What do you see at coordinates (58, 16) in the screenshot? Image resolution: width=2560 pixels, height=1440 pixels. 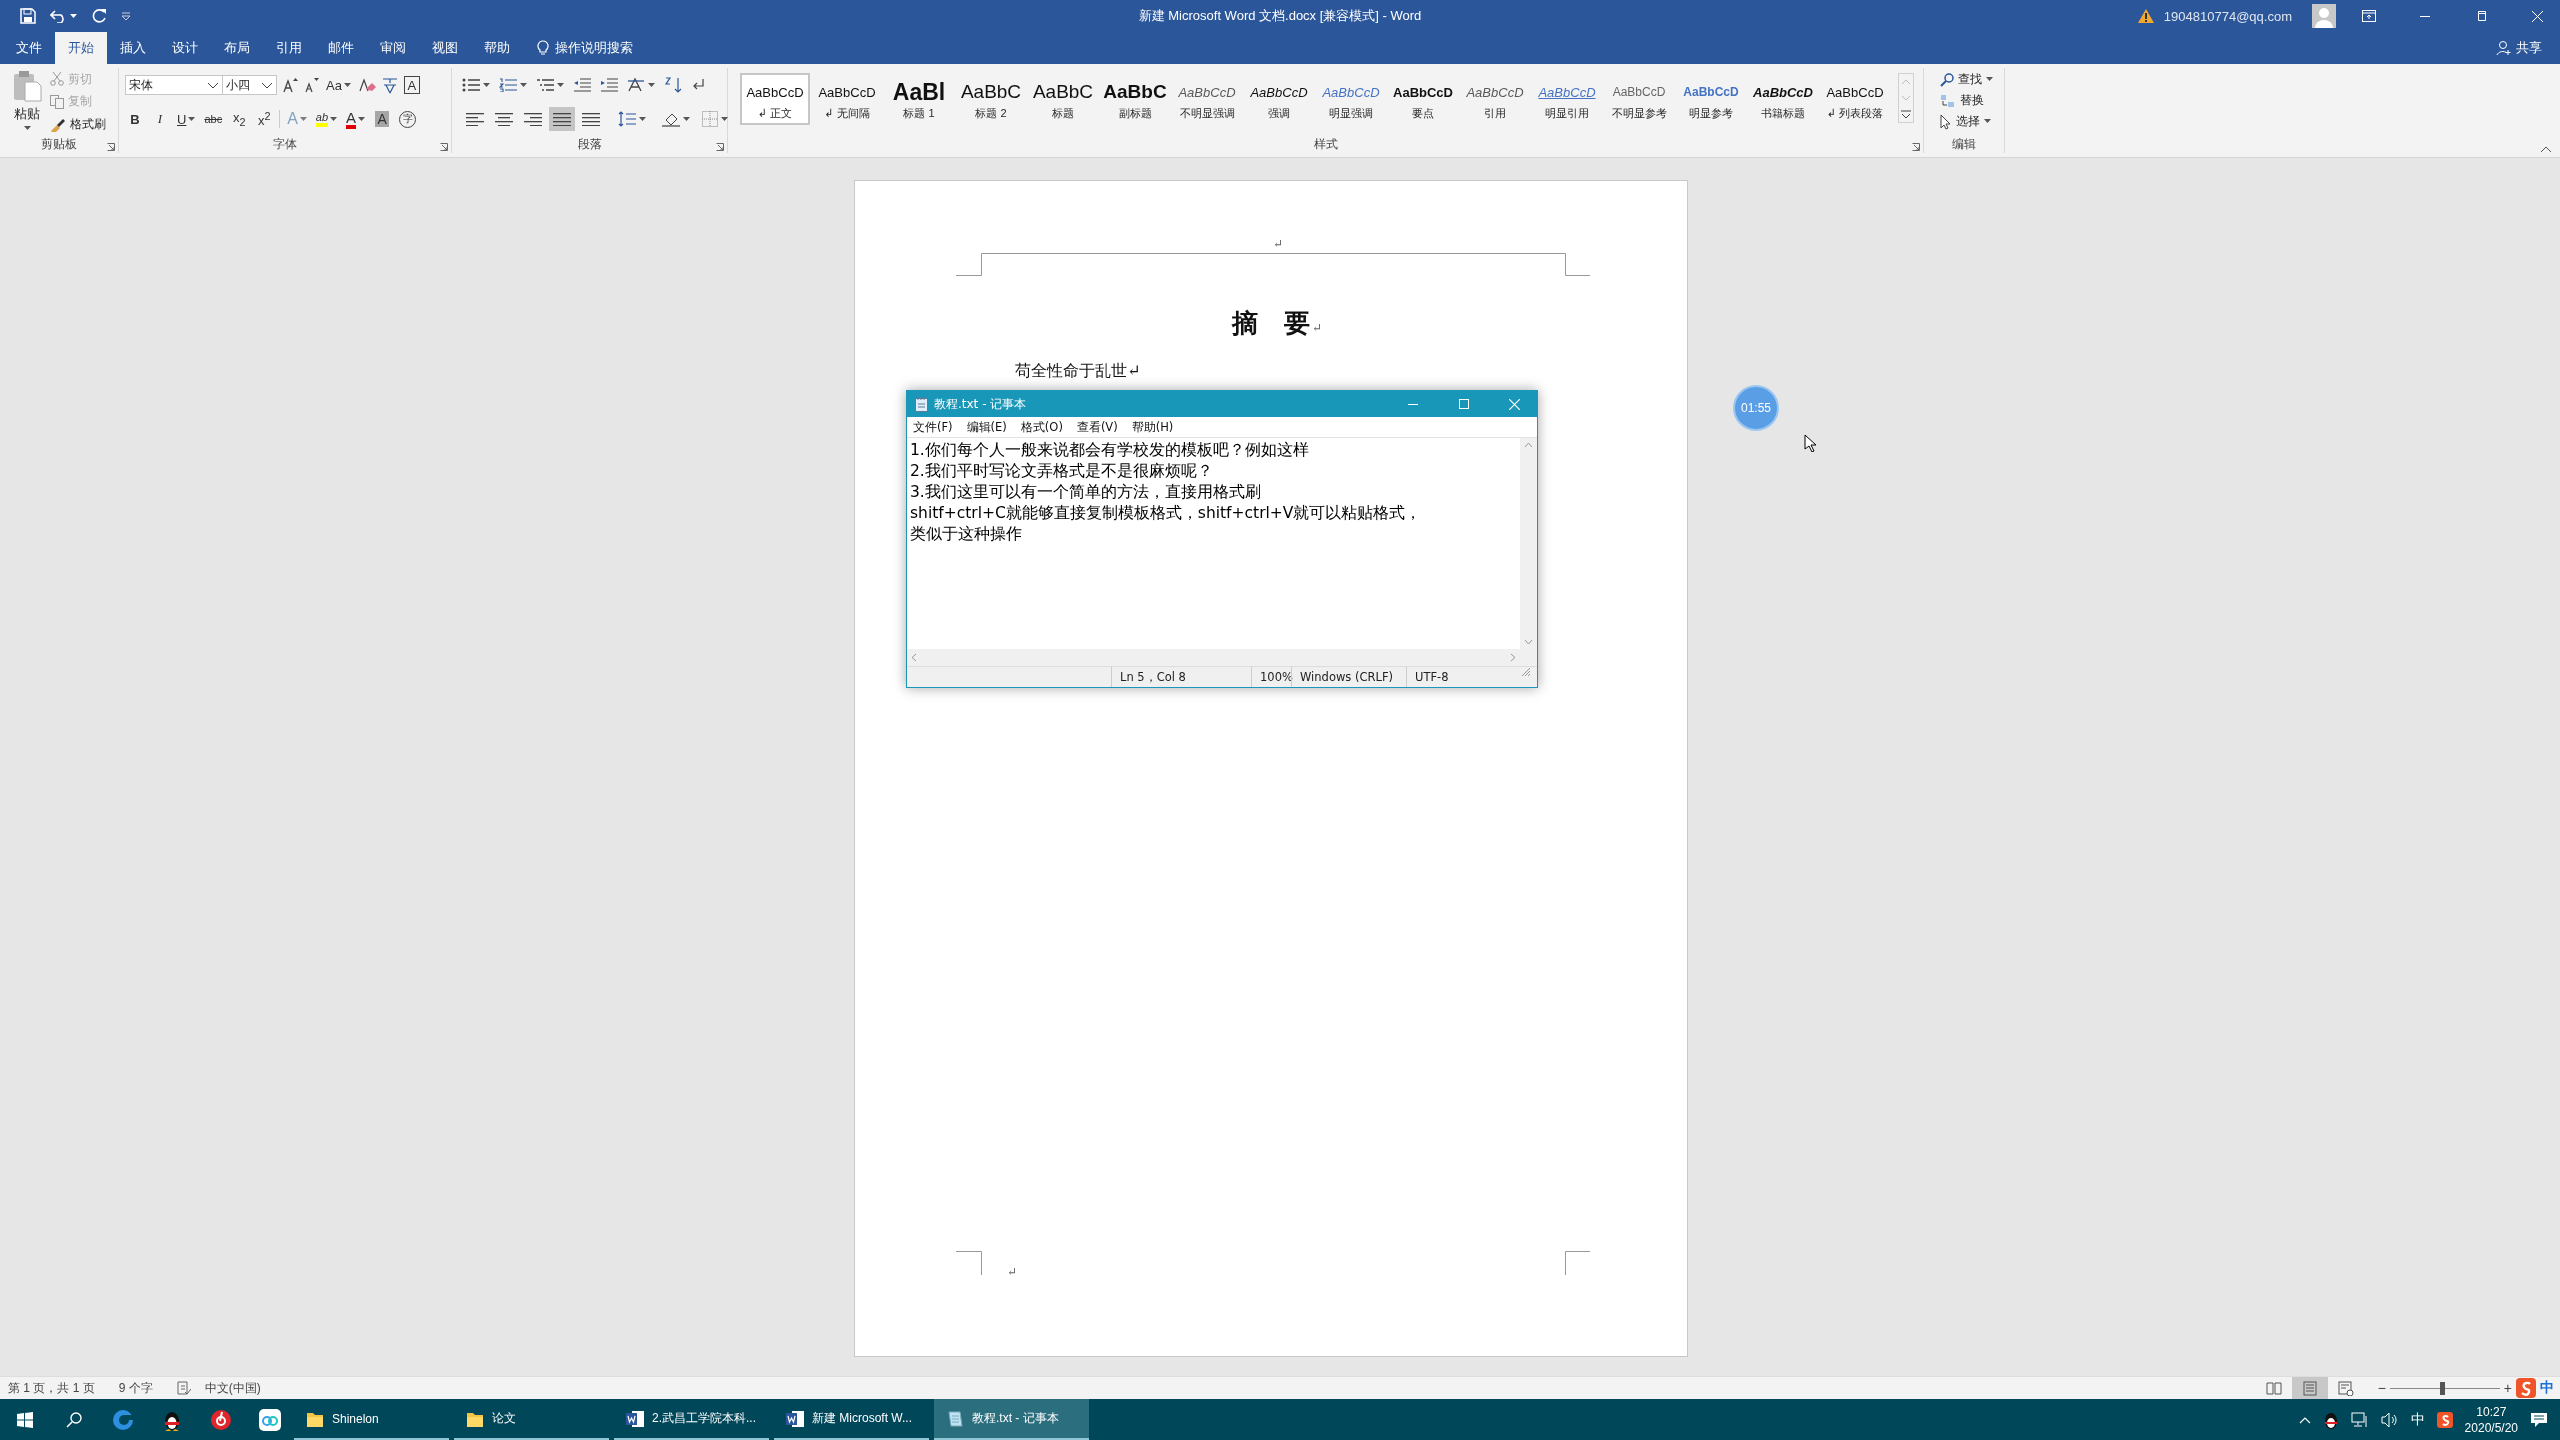 I see `undo-icon` at bounding box center [58, 16].